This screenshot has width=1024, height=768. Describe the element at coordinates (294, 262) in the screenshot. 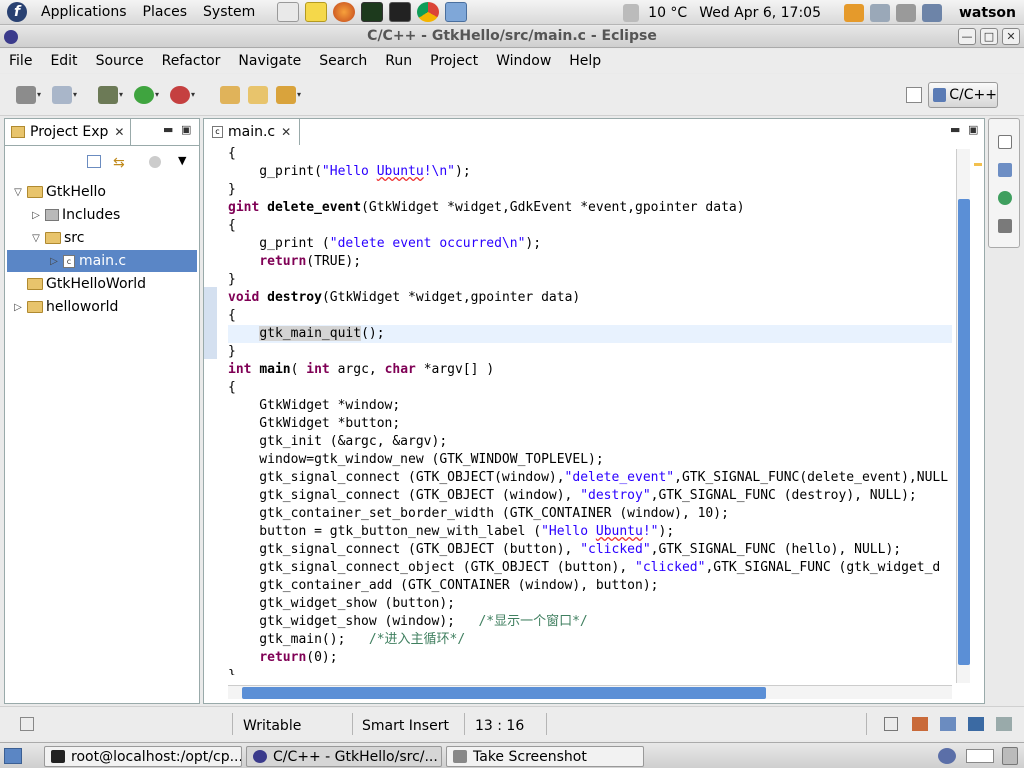

I see `code-line: return(TRUE);` at that location.